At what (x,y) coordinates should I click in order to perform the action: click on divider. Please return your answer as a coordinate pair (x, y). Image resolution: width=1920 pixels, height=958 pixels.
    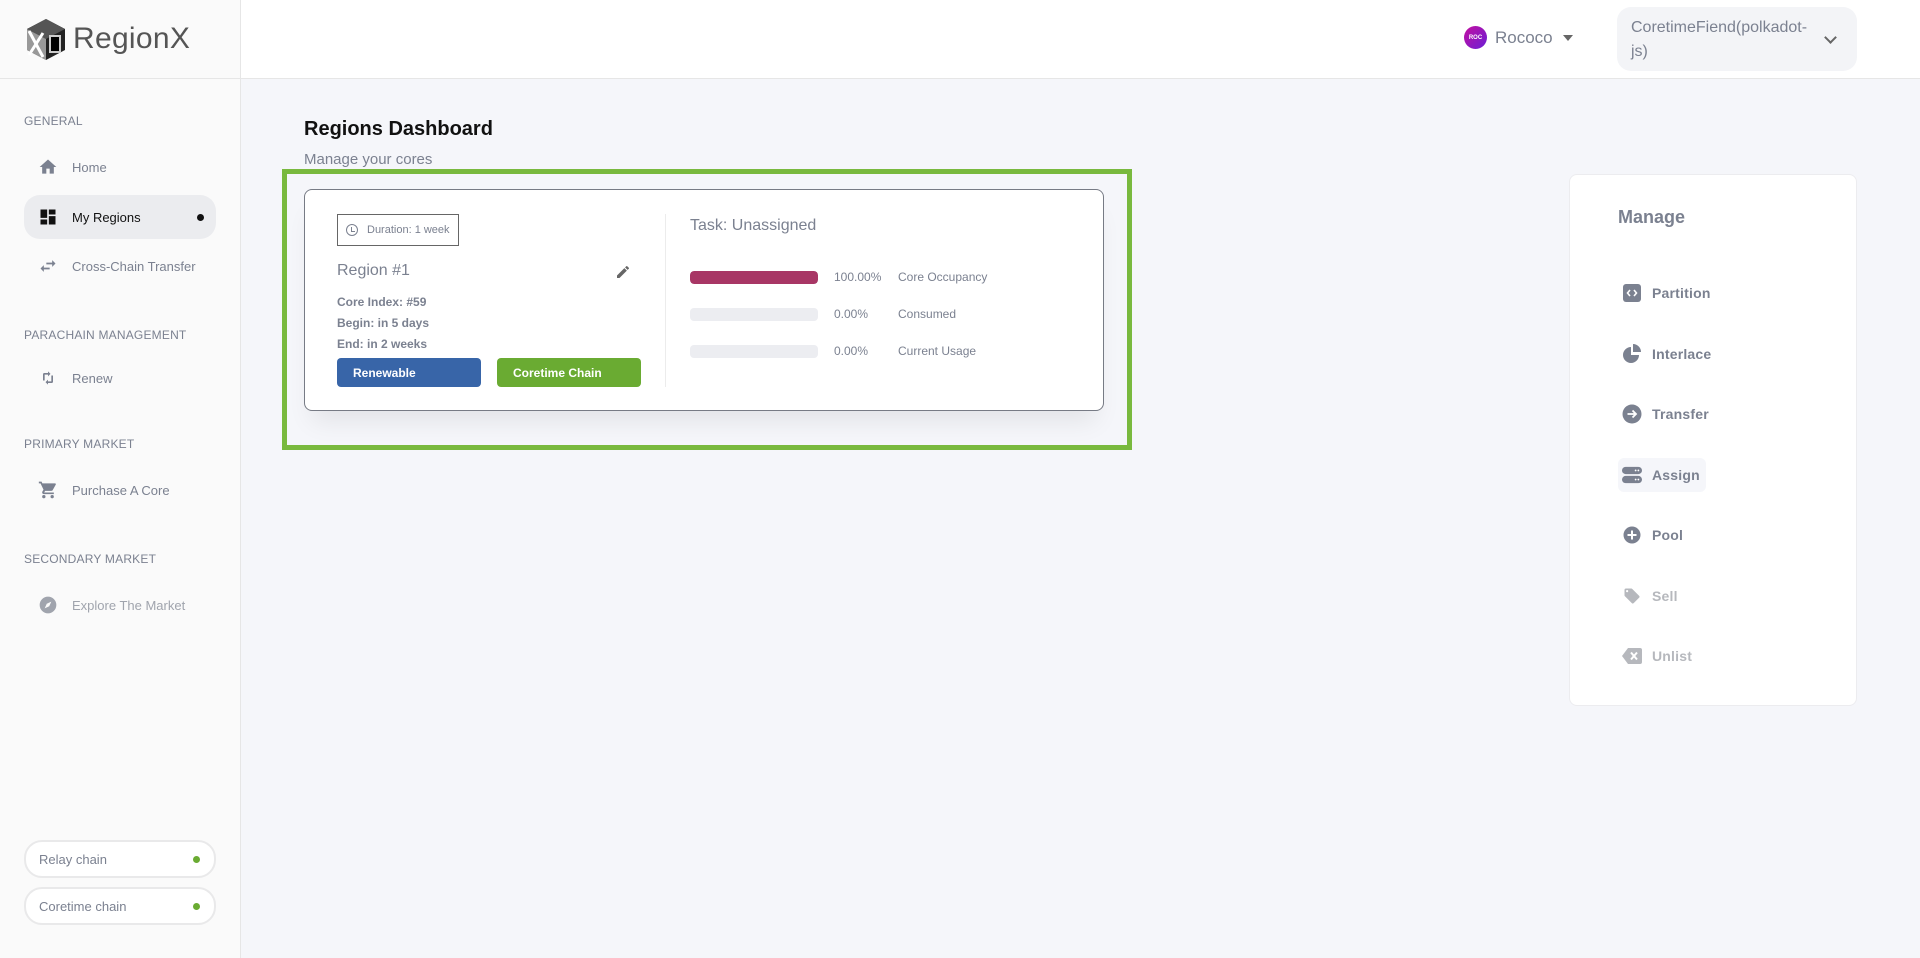
    Looking at the image, I should click on (665, 300).